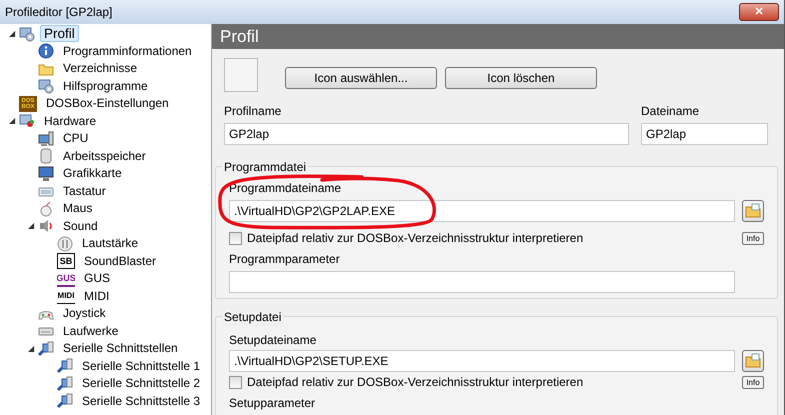 This screenshot has height=415, width=785. I want to click on monitor-icon, so click(46, 174).